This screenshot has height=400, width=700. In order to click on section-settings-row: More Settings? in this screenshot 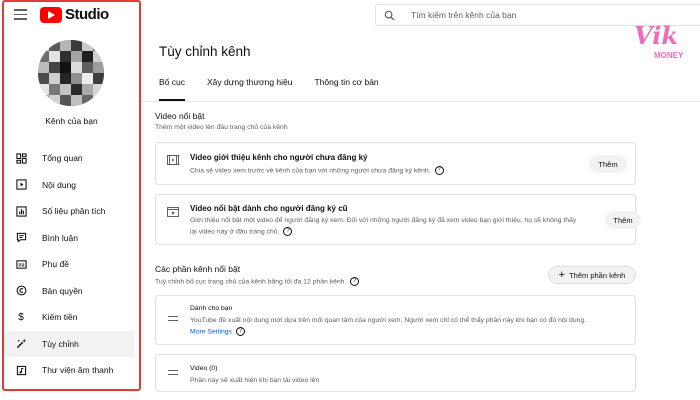, I will do `click(217, 332)`.